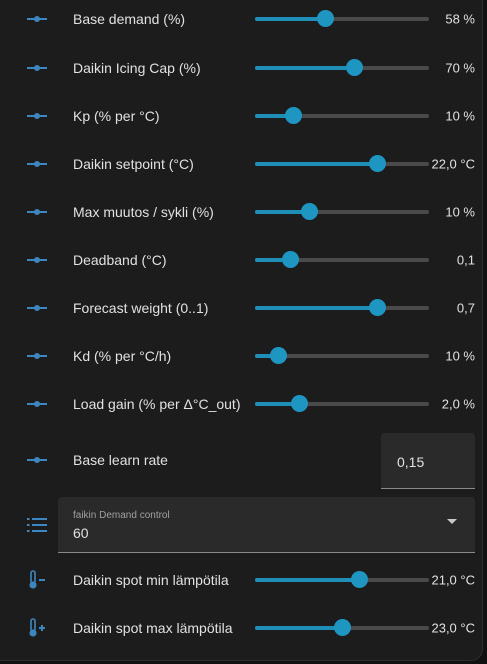  Describe the element at coordinates (465, 308) in the screenshot. I see `slider-value: 0,7` at that location.